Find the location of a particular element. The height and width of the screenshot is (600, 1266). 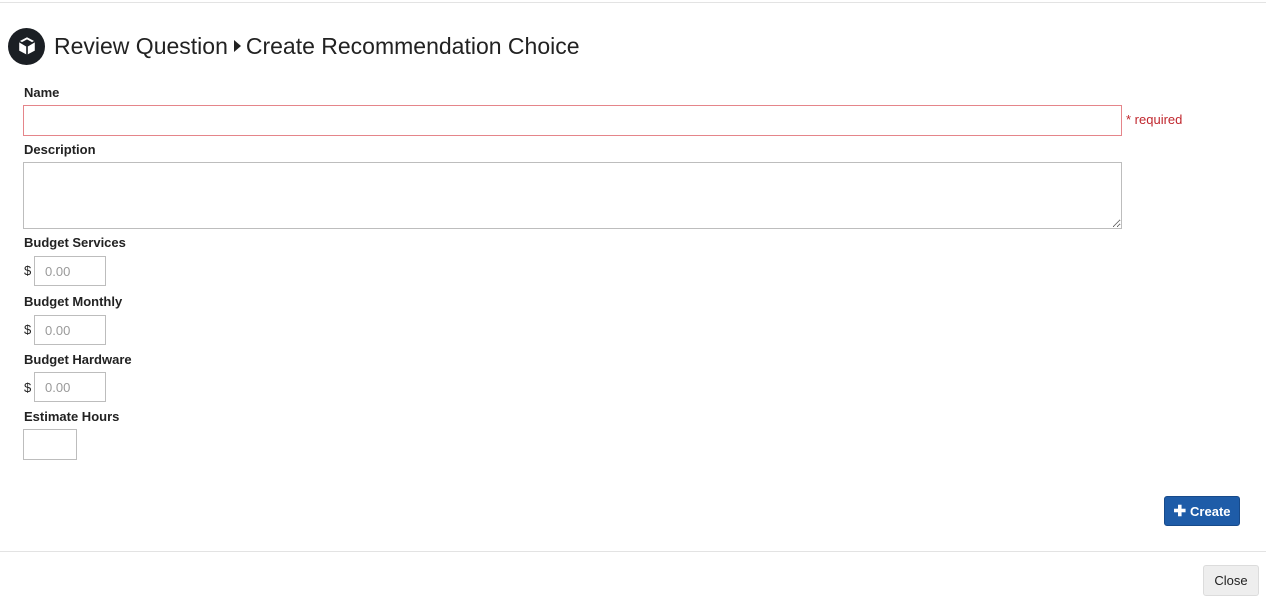

description-label: Description is located at coordinates (60, 149).